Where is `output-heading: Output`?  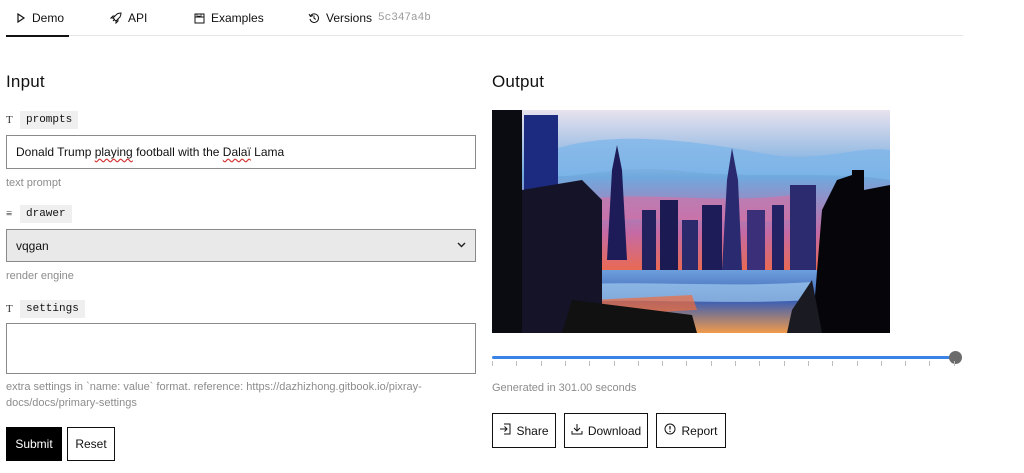
output-heading: Output is located at coordinates (518, 81).